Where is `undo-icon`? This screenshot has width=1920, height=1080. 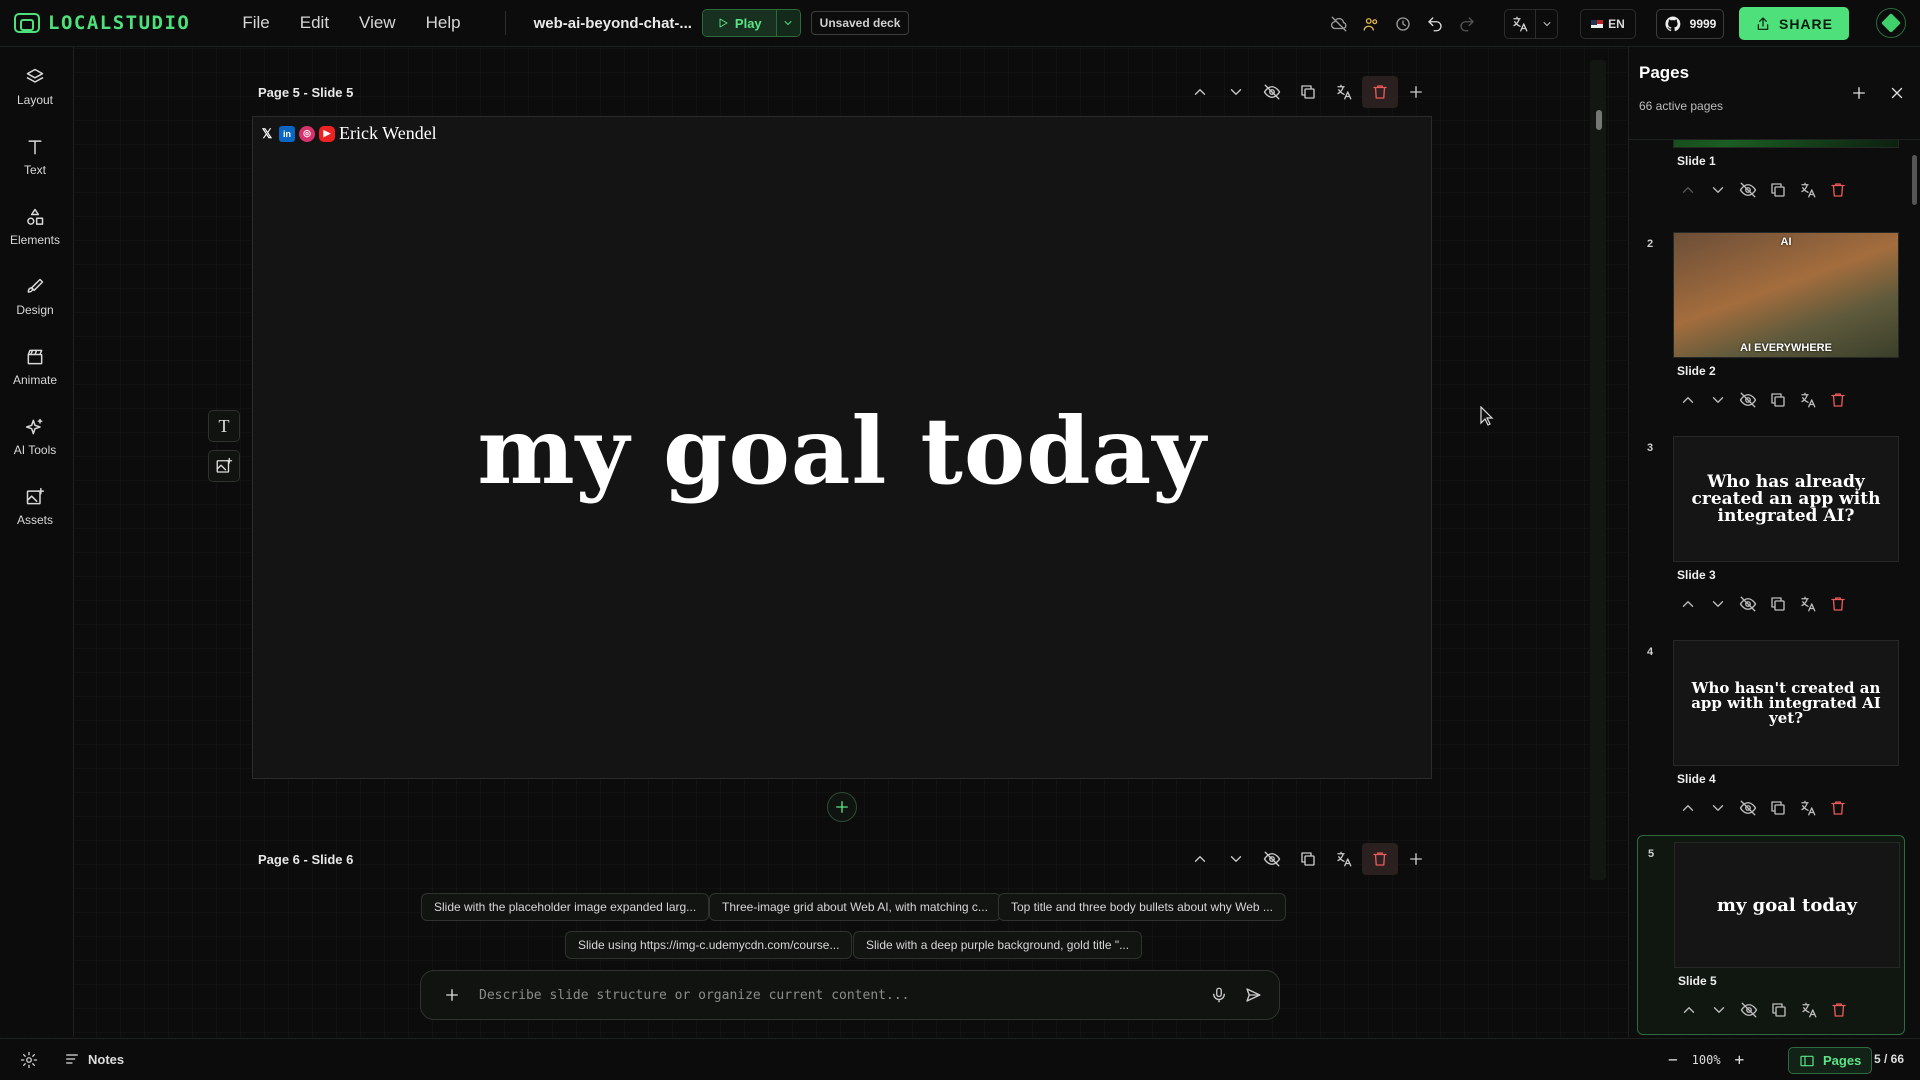 undo-icon is located at coordinates (1435, 24).